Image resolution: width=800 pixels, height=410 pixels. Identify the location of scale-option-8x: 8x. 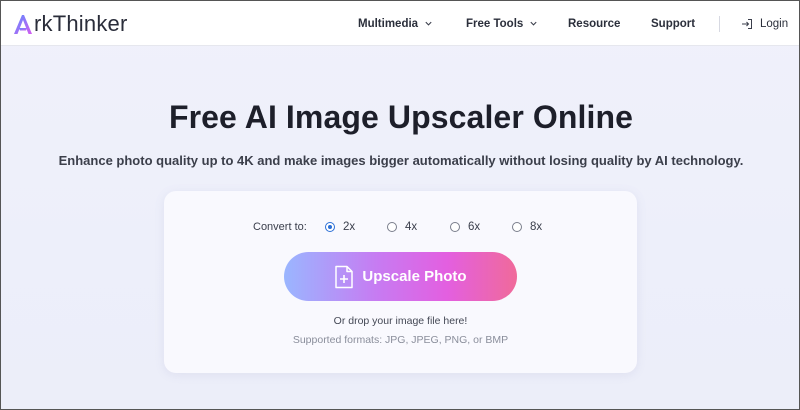
(527, 227).